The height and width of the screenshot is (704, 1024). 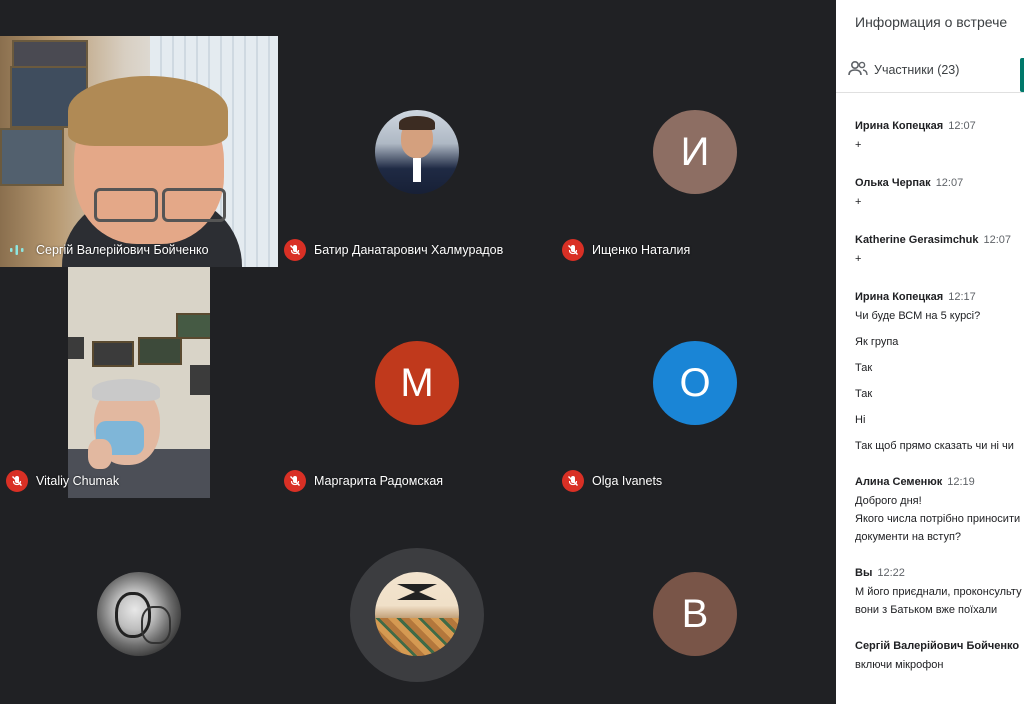 What do you see at coordinates (939, 250) in the screenshot?
I see `chat-message: Katherine Gerasimchuk 12:07 +` at bounding box center [939, 250].